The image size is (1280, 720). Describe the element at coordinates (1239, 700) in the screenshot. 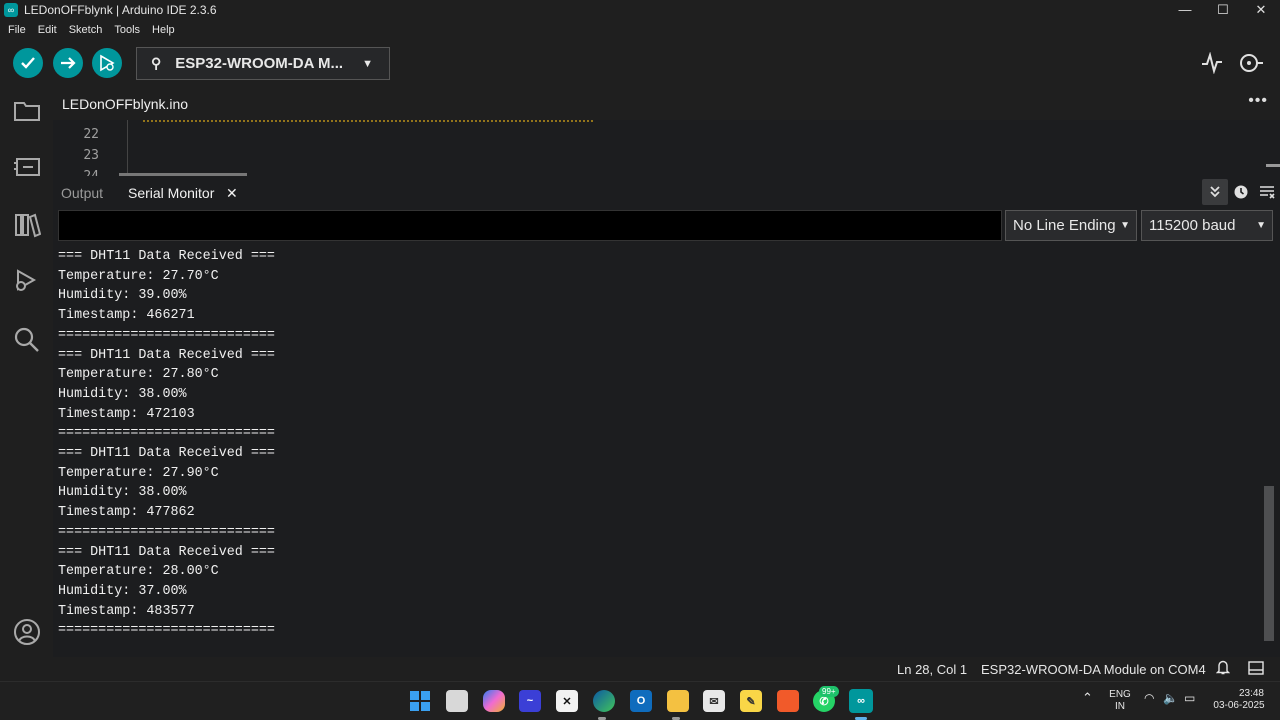

I see `clock: 23:48 03-06-2025` at that location.